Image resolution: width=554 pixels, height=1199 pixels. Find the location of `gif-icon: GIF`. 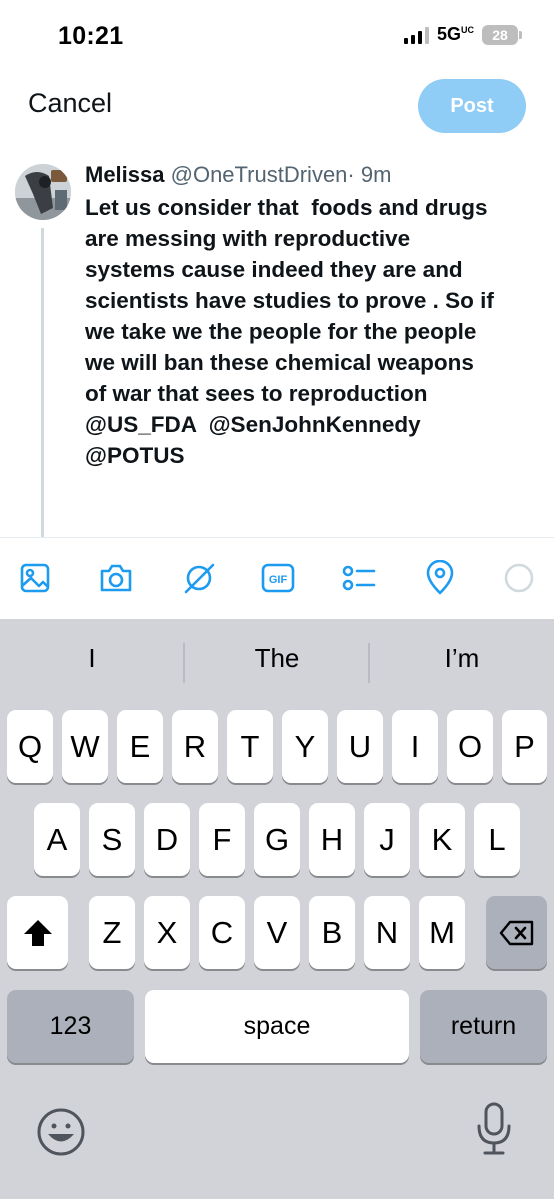

gif-icon: GIF is located at coordinates (278, 578).